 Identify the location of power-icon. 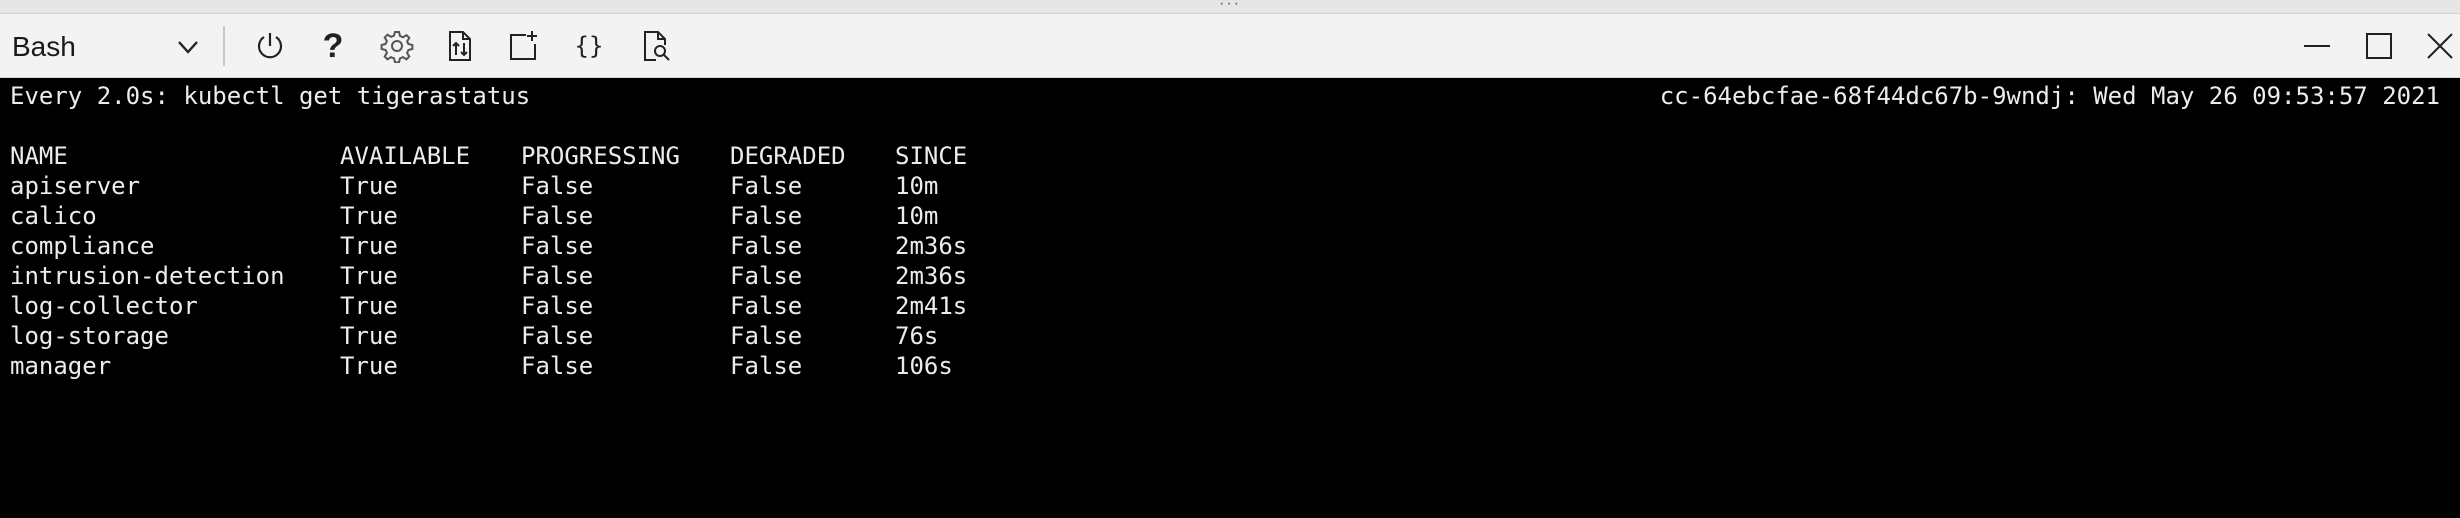
(270, 46).